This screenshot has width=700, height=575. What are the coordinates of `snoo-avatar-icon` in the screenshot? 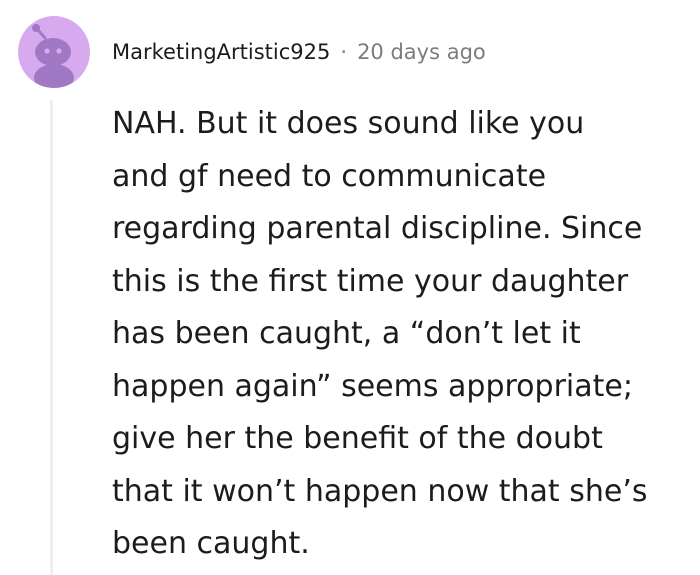 It's located at (53, 56).